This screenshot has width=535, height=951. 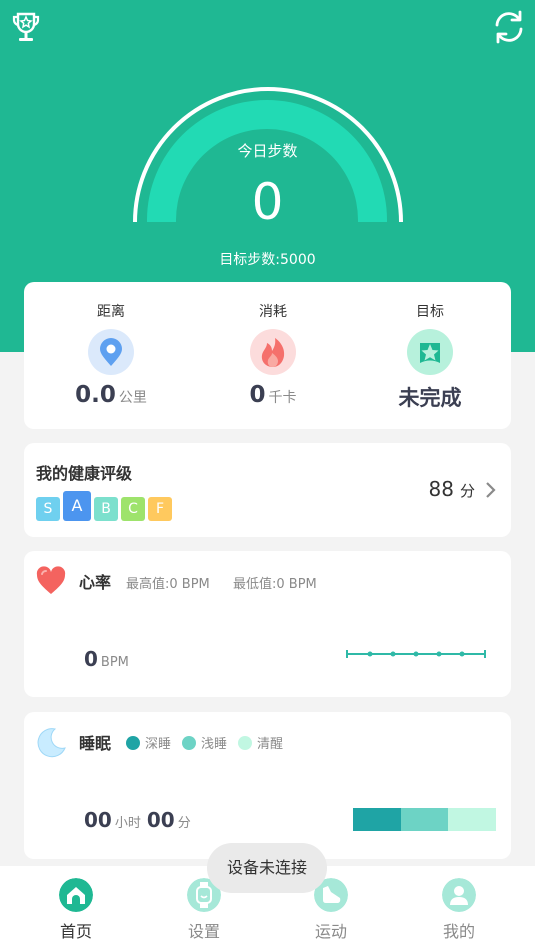 I want to click on home-icon, so click(x=76, y=895).